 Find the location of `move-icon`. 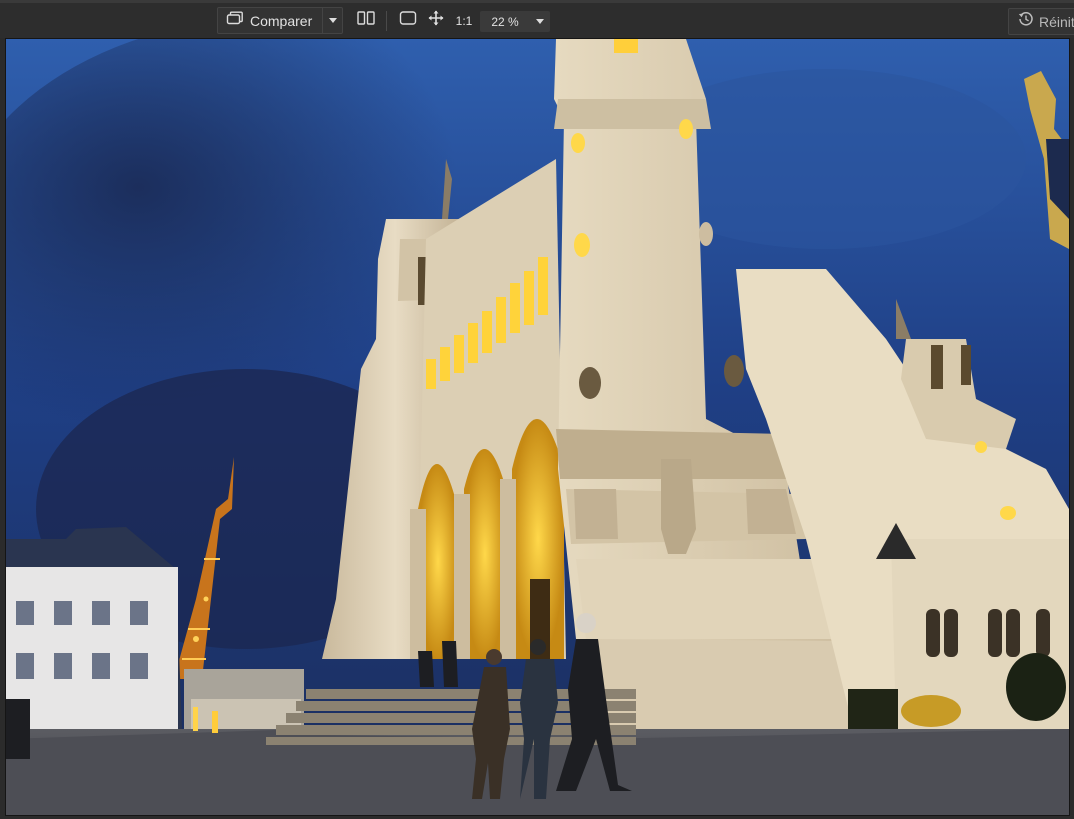

move-icon is located at coordinates (436, 20).